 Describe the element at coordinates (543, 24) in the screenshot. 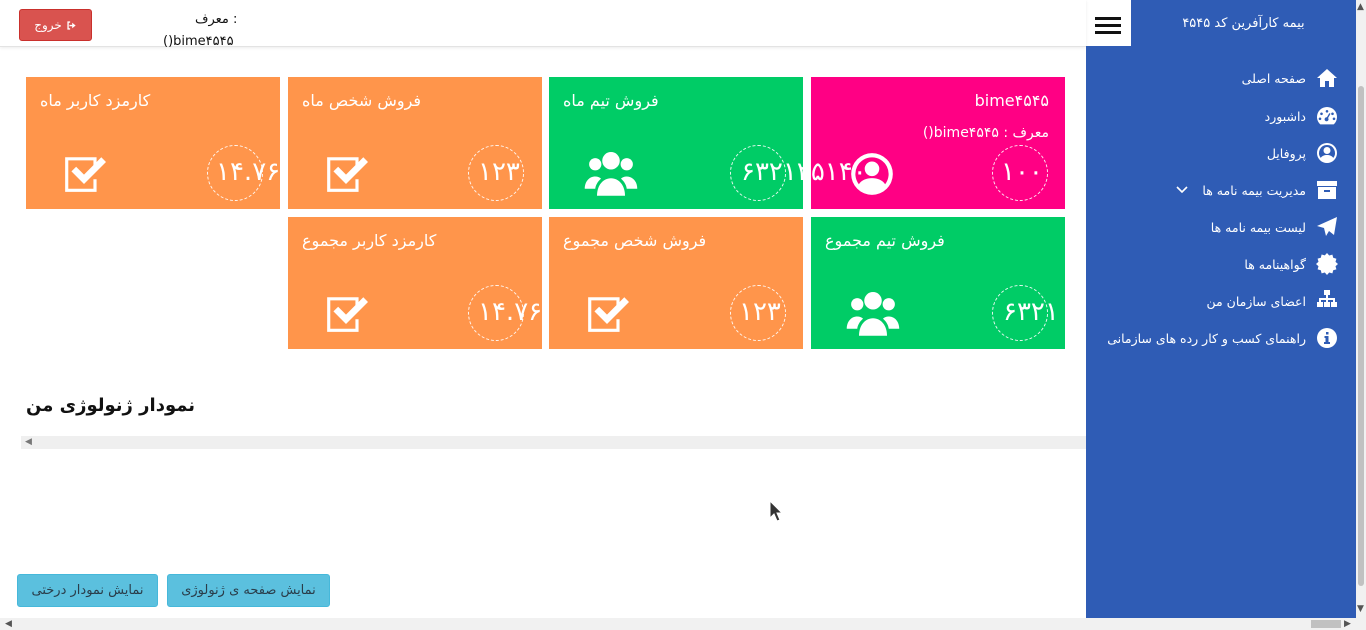

I see `top-bar: خروج معرف : ()bime۴۵۴۵` at that location.